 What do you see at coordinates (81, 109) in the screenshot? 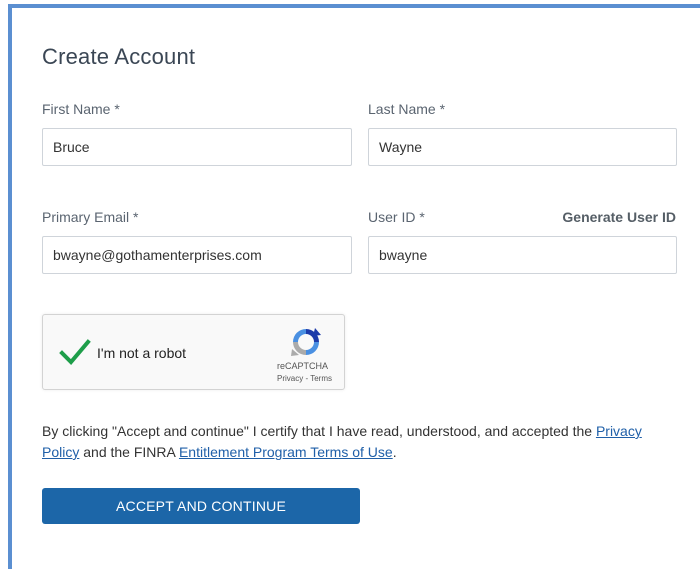
I see `first-name-label: First Name *` at bounding box center [81, 109].